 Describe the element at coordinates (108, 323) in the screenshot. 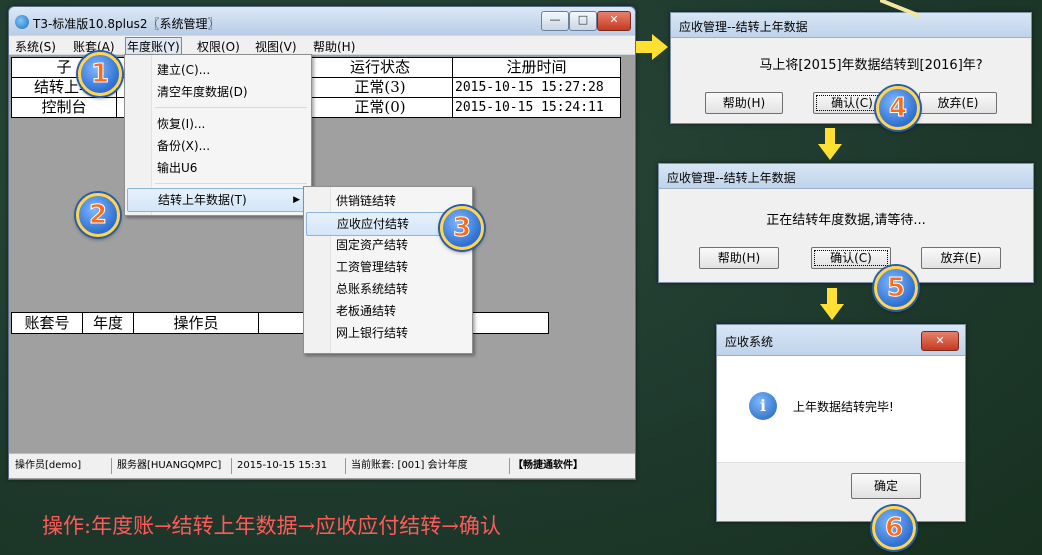

I see `column-header: 年度` at that location.